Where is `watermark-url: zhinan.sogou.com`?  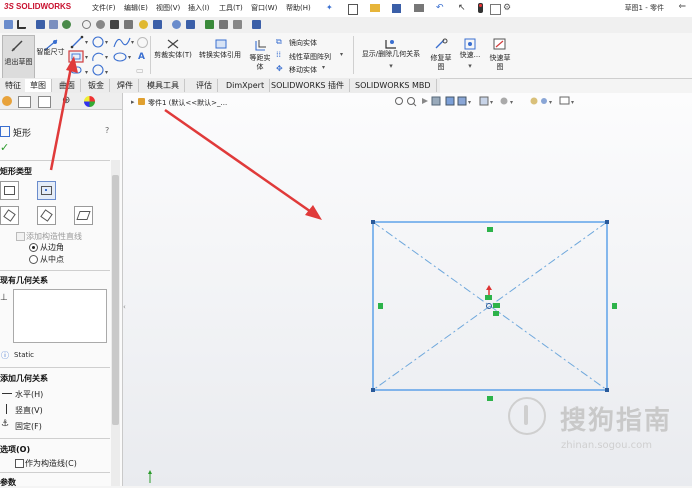 watermark-url: zhinan.sogou.com is located at coordinates (606, 445).